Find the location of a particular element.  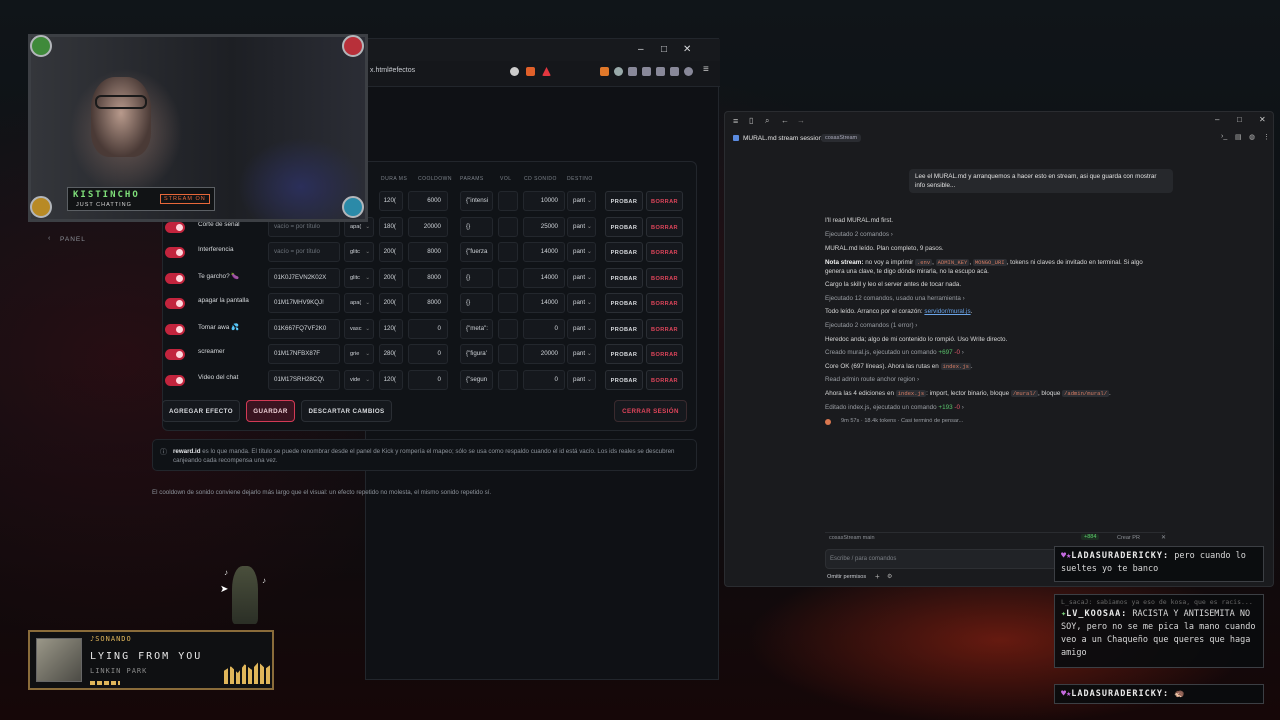

maximize-button: □ is located at coordinates (1239, 119).